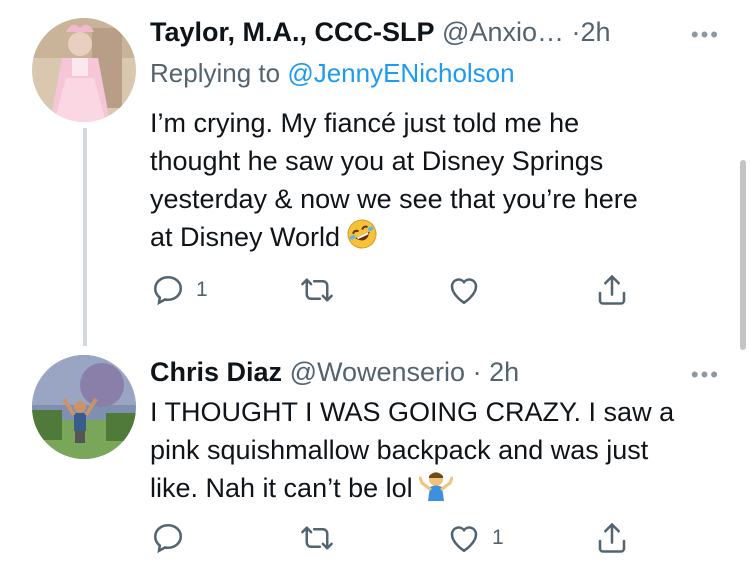 The image size is (750, 570). Describe the element at coordinates (394, 199) in the screenshot. I see `tweet-text-line: yesterday & now we see that you’re here` at that location.